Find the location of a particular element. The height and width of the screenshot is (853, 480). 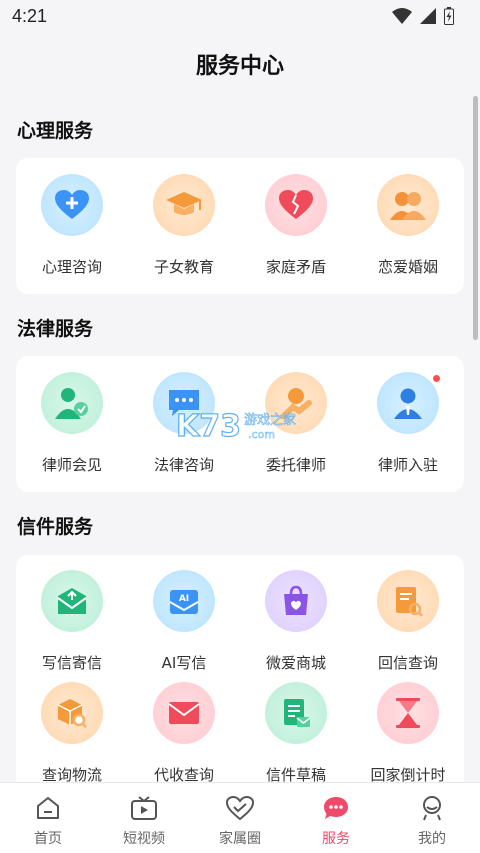

wifi-icon is located at coordinates (402, 16).